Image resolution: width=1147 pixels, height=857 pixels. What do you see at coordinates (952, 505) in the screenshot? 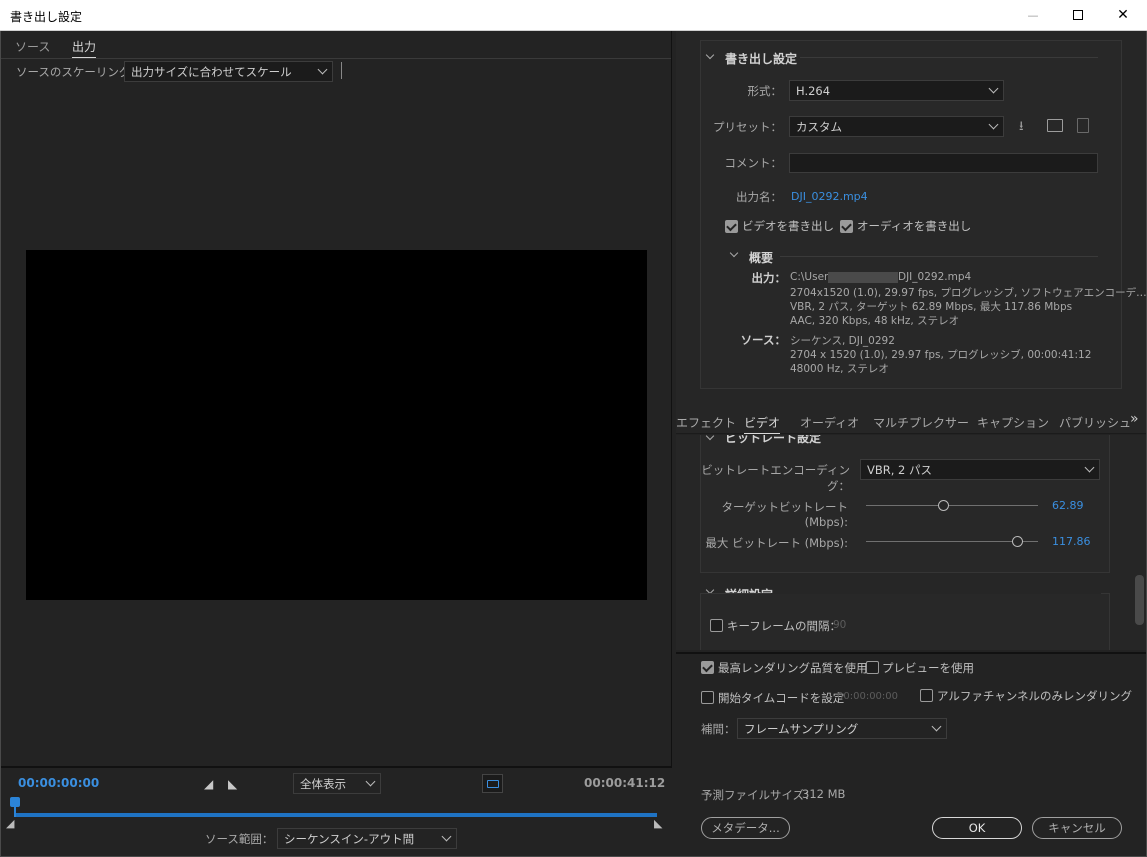
I see `target-bitrate-slider` at bounding box center [952, 505].